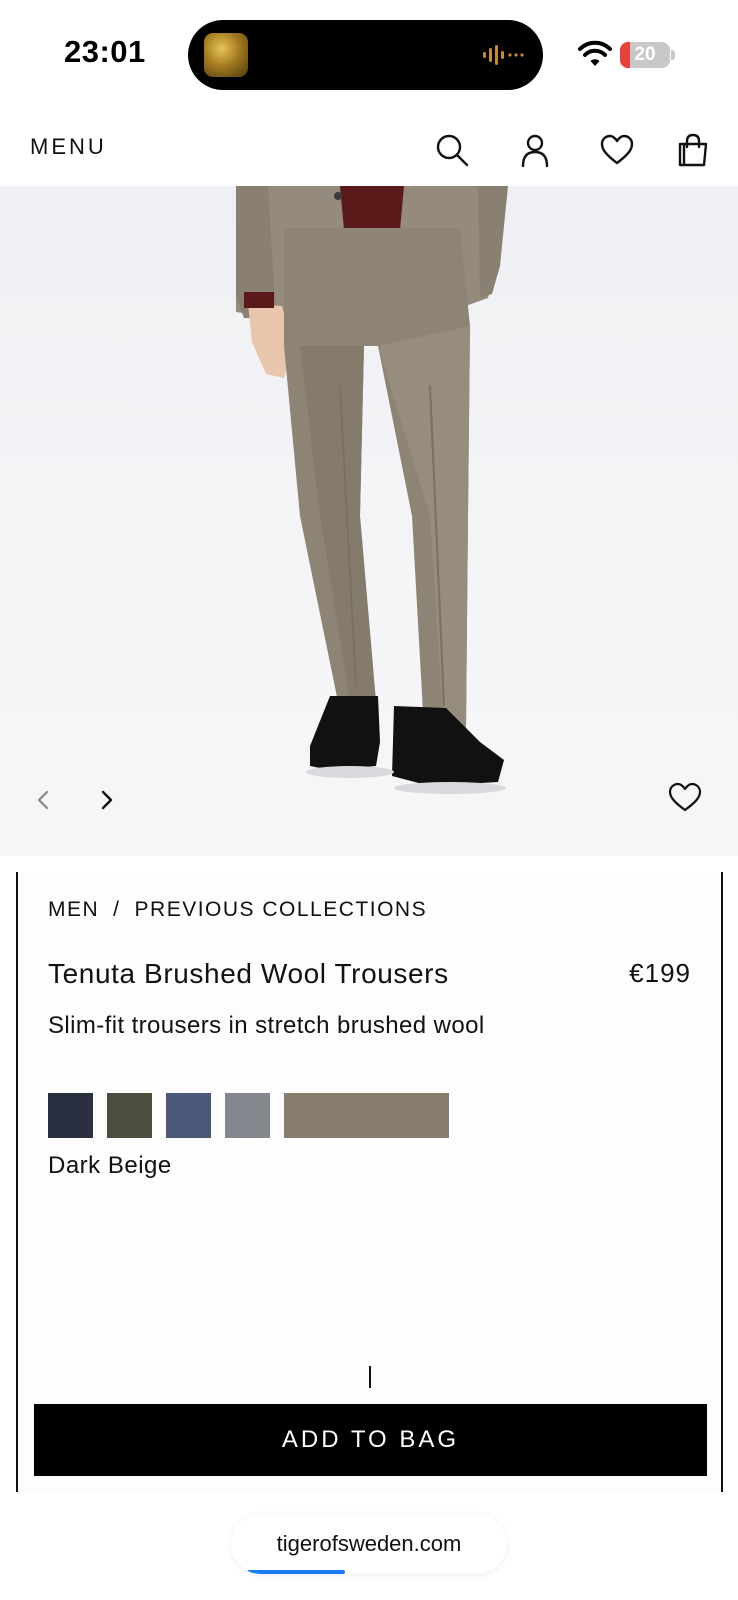 The height and width of the screenshot is (1600, 738). I want to click on status-bar: 23:01 20, so click(369, 55).